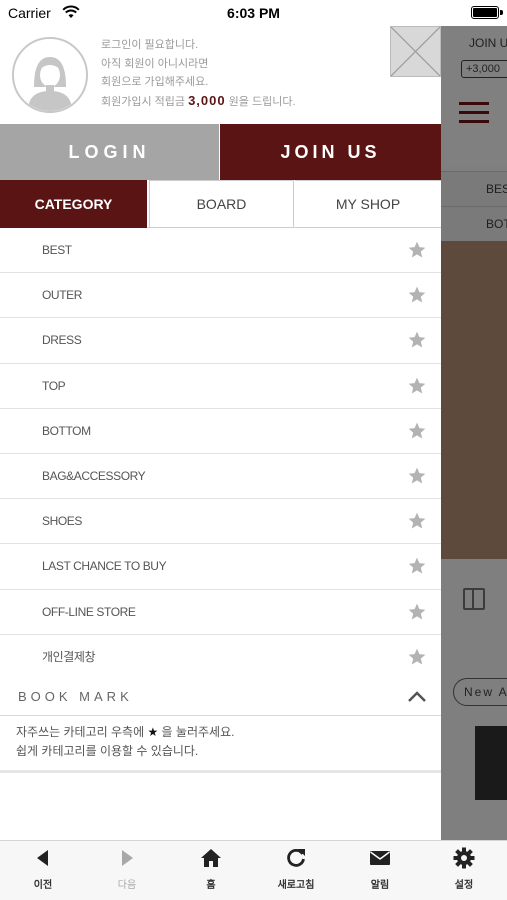 This screenshot has height=900, width=507. I want to click on toolbar-label: 새로고침, so click(296, 885).